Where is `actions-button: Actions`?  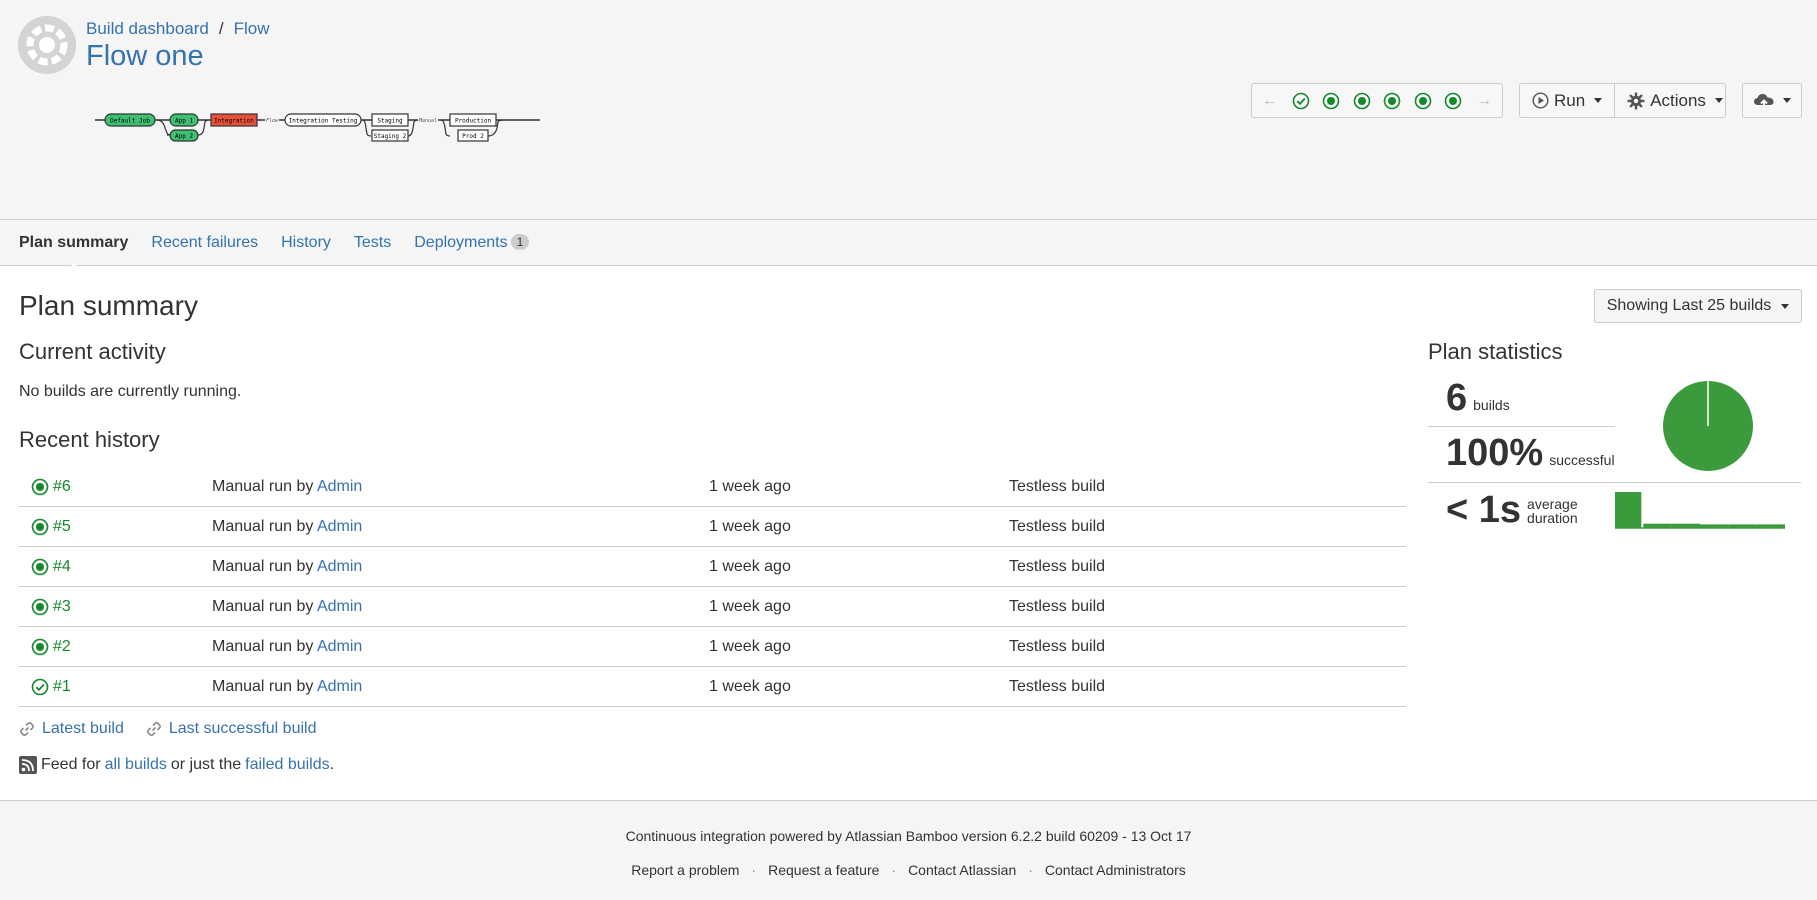 actions-button: Actions is located at coordinates (1674, 100).